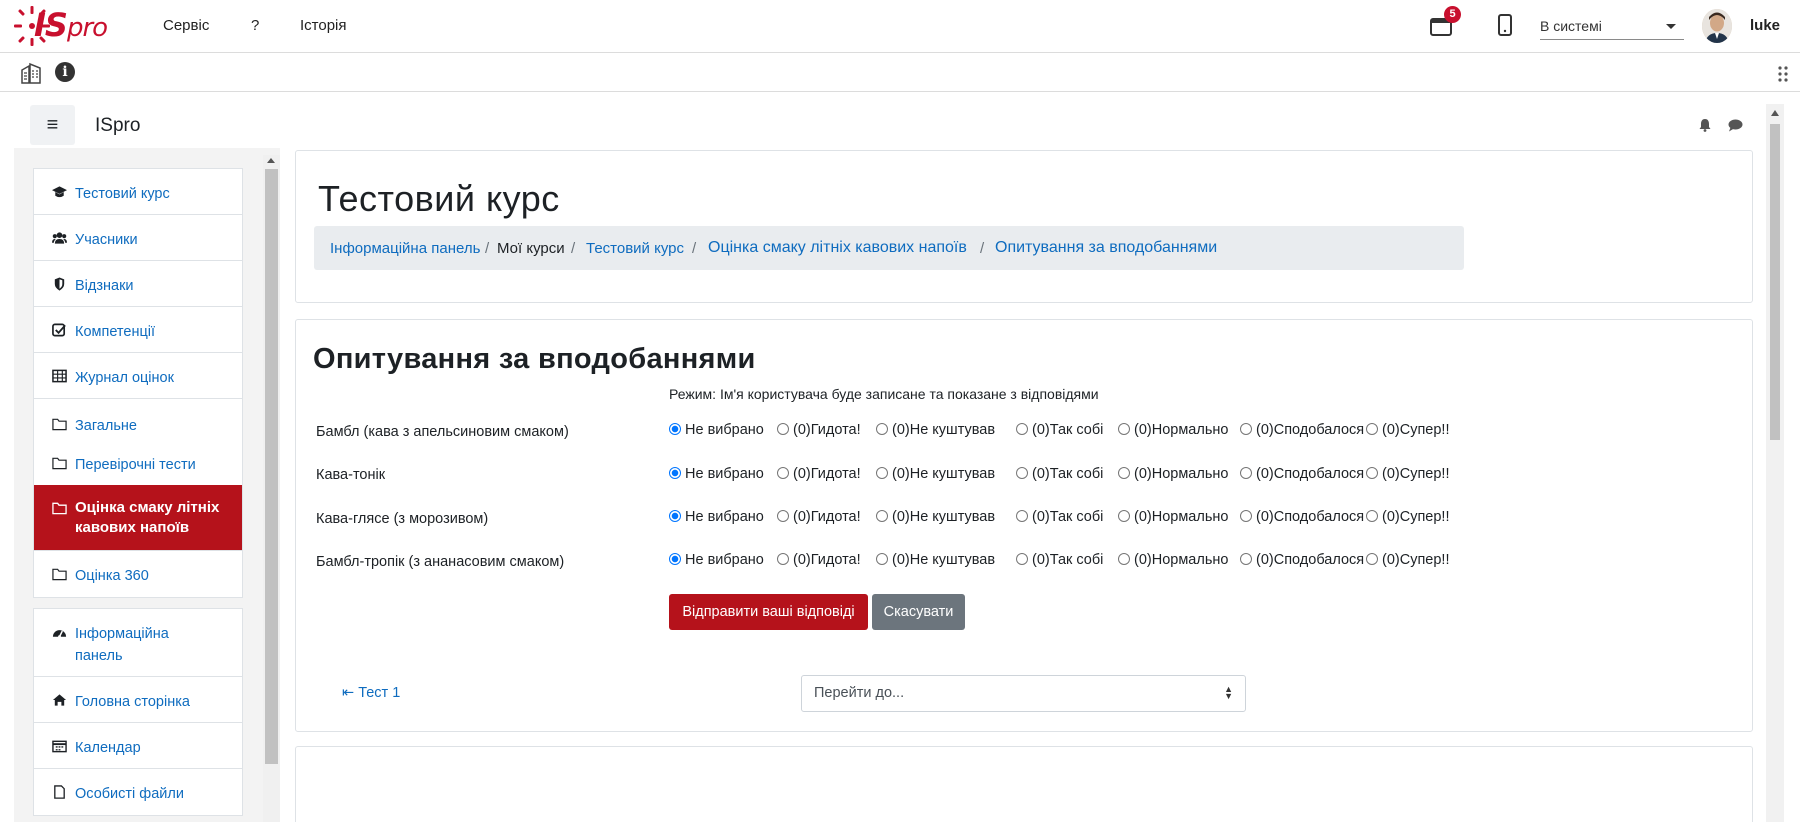 The height and width of the screenshot is (822, 1800). Describe the element at coordinates (52, 125) in the screenshot. I see `drawer-toggle-button: ≡` at that location.